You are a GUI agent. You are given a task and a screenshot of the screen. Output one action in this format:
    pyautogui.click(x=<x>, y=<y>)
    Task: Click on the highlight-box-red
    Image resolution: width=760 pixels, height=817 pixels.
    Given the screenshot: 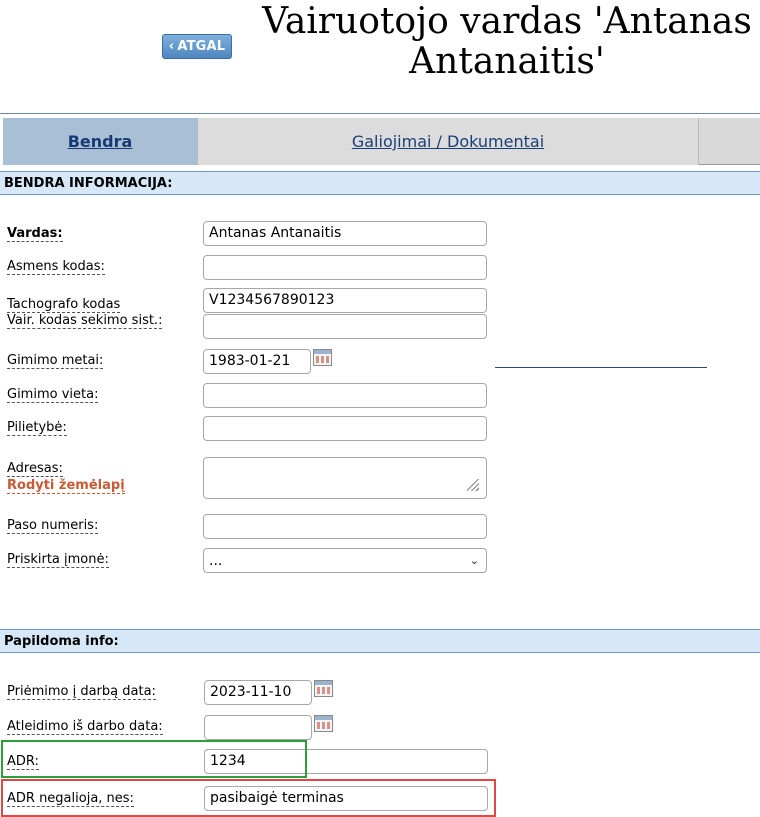 What is the action you would take?
    pyautogui.click(x=248, y=798)
    